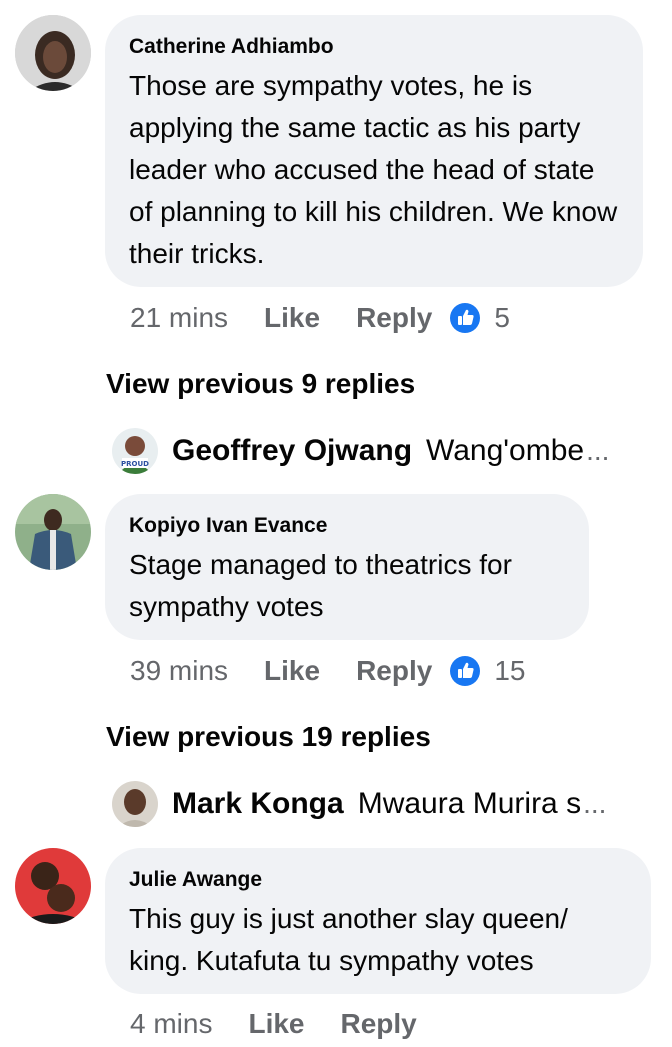 The image size is (672, 1047). What do you see at coordinates (374, 47) in the screenshot?
I see `comment-author: Catherine Adhiambo` at bounding box center [374, 47].